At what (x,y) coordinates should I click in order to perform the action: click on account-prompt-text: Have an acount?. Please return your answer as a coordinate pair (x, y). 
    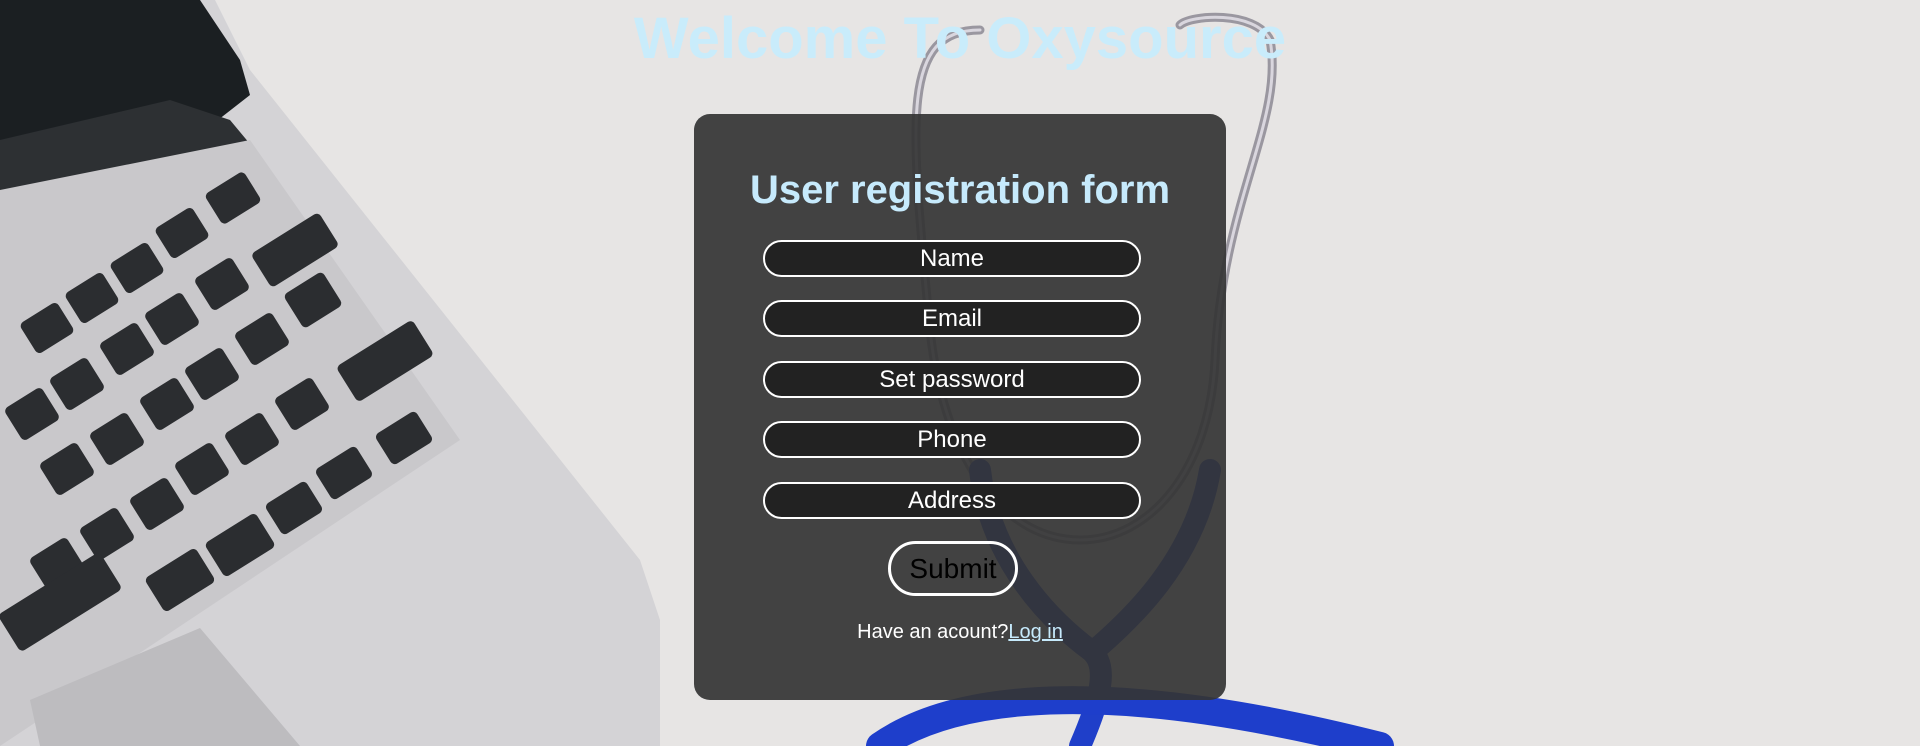
    Looking at the image, I should click on (933, 632).